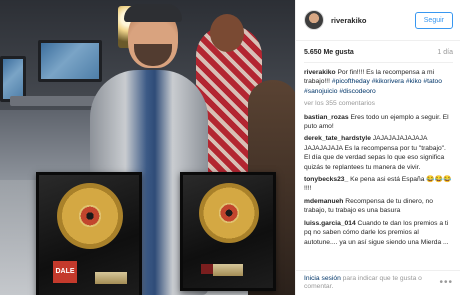 This screenshot has width=460, height=295. What do you see at coordinates (337, 138) in the screenshot?
I see `comment-author: derek_tate_hardstyle` at bounding box center [337, 138].